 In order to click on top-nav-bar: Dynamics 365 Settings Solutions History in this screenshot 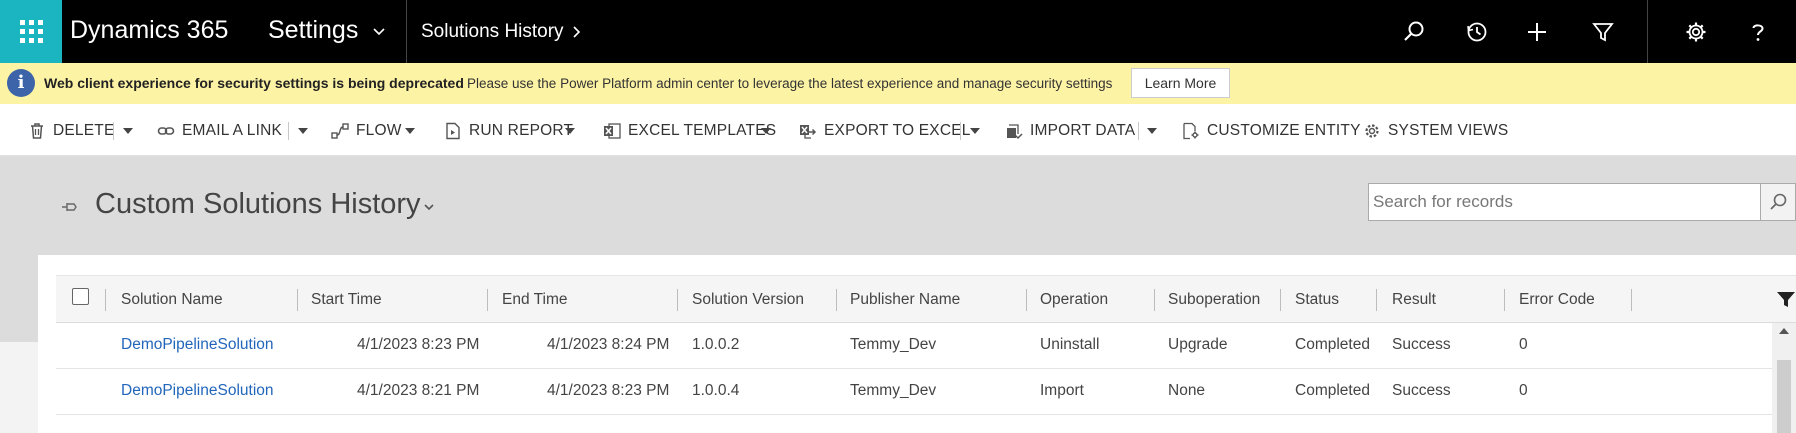, I will do `click(898, 31)`.